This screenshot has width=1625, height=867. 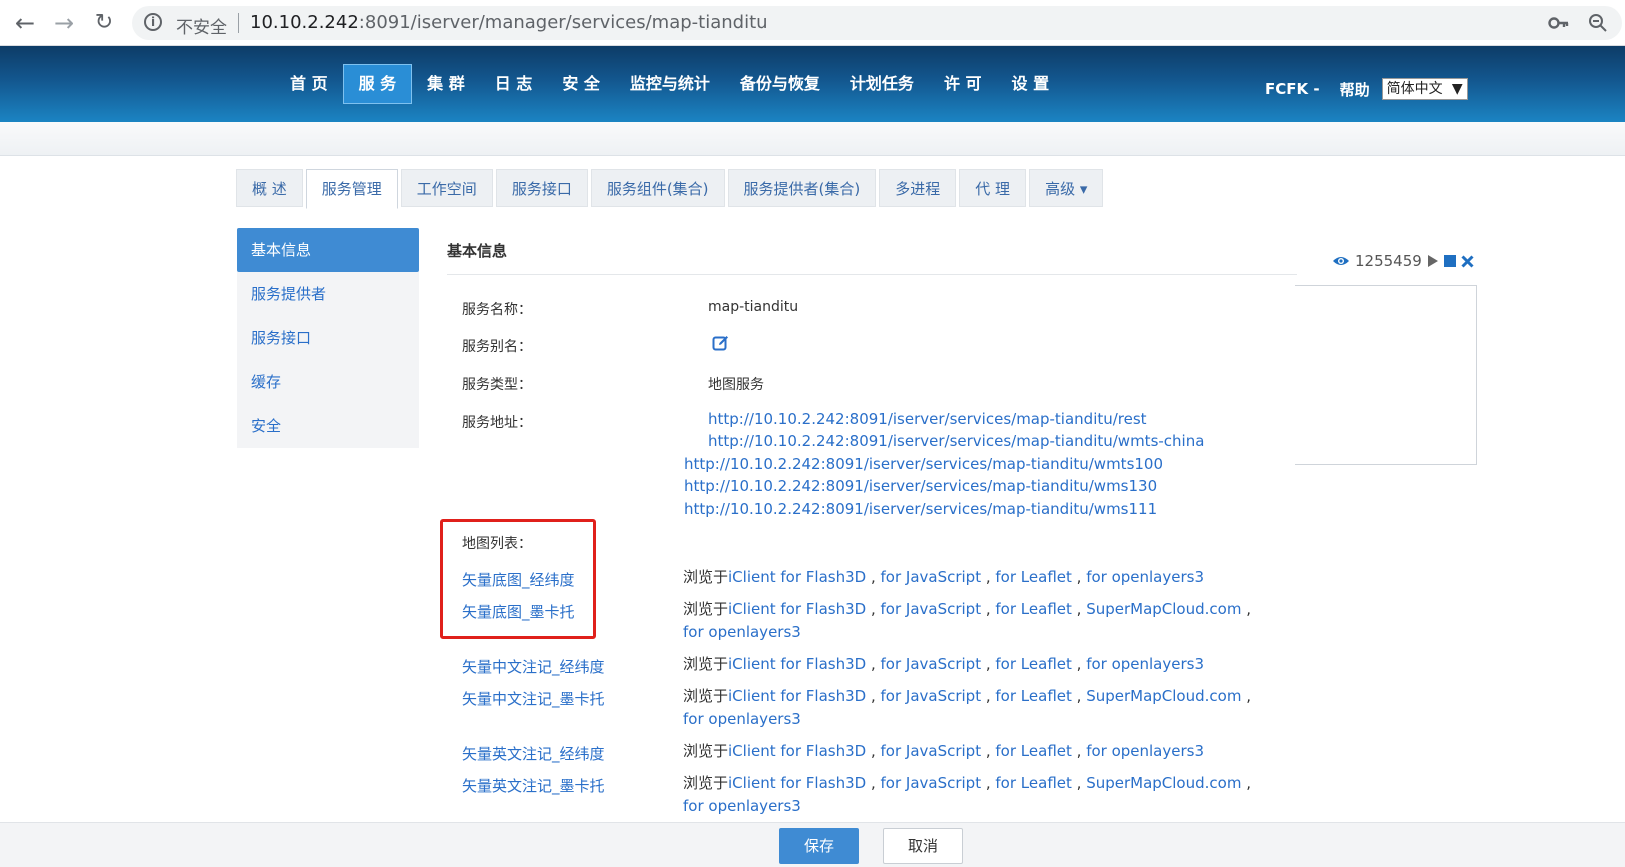 What do you see at coordinates (1559, 23) in the screenshot?
I see `key-icon` at bounding box center [1559, 23].